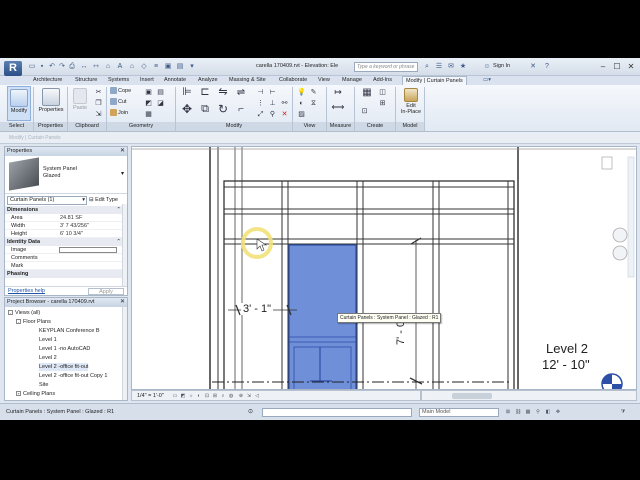 Image resolution: width=640 pixels, height=480 pixels. Describe the element at coordinates (223, 111) in the screenshot. I see `rotate-icon: ↻` at that location.